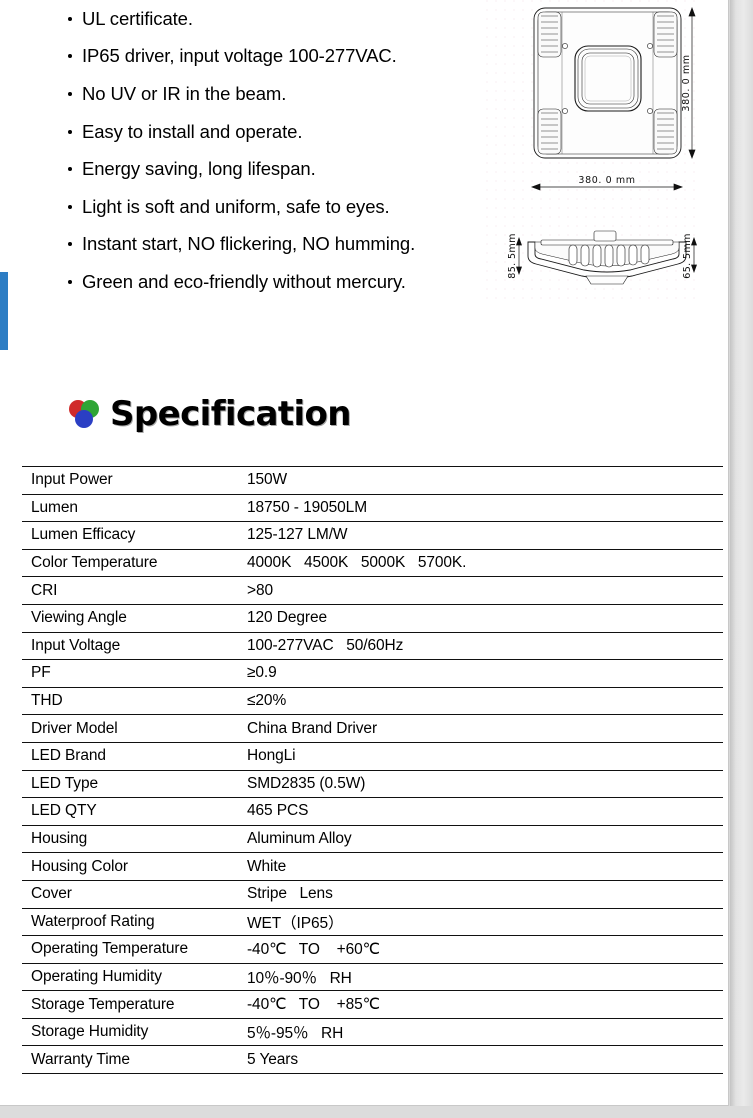 The height and width of the screenshot is (1118, 753). I want to click on page-title: Specification, so click(231, 414).